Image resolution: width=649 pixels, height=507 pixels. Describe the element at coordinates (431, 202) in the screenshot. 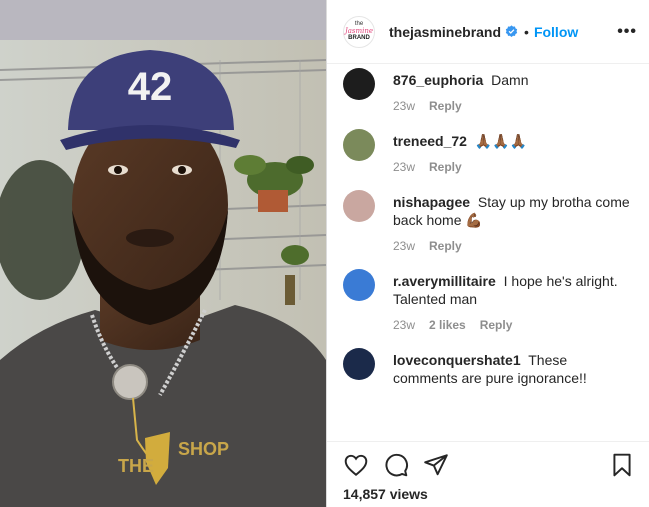

I see `comment-username: nishapagee` at that location.